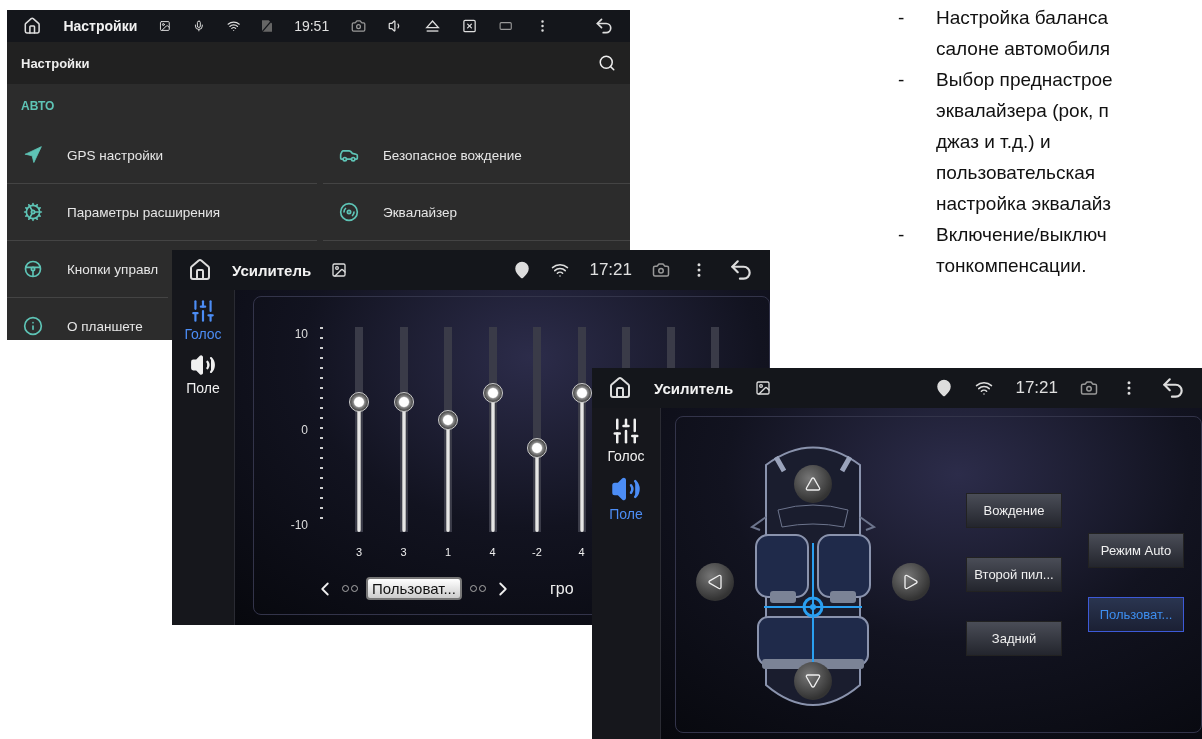  I want to click on settings-item: Безопасное вождение, so click(476, 155).